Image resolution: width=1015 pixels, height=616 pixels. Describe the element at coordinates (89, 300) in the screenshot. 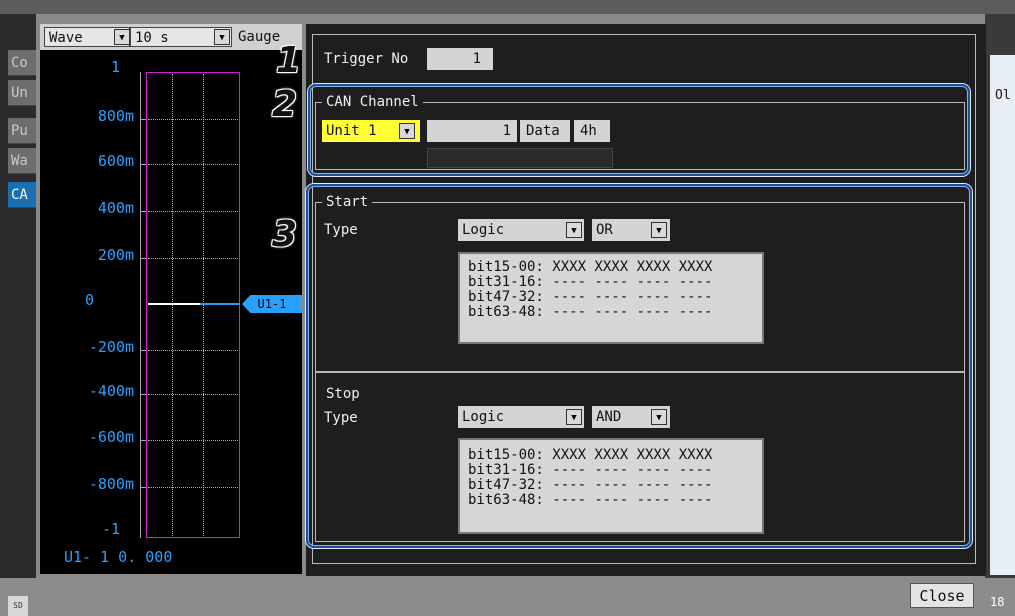

I see `y-axis-label: 0` at that location.